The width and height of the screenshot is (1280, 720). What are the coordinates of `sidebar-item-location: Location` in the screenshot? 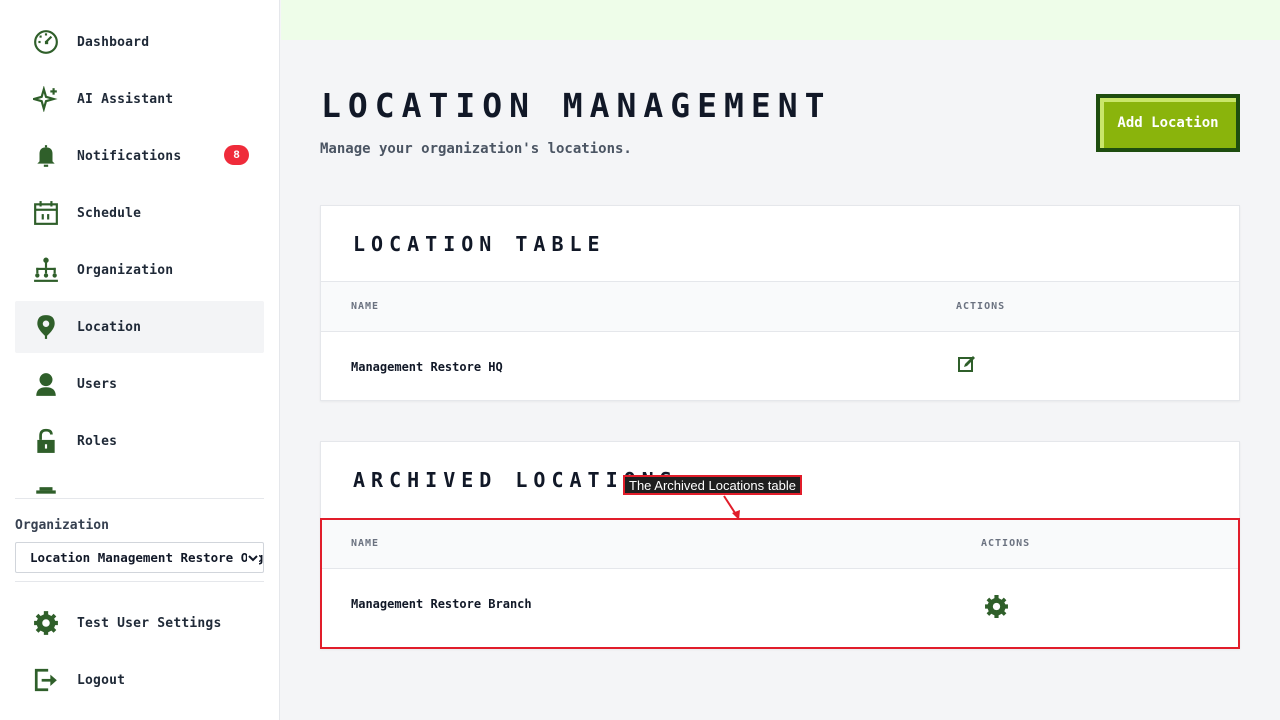 It's located at (139, 327).